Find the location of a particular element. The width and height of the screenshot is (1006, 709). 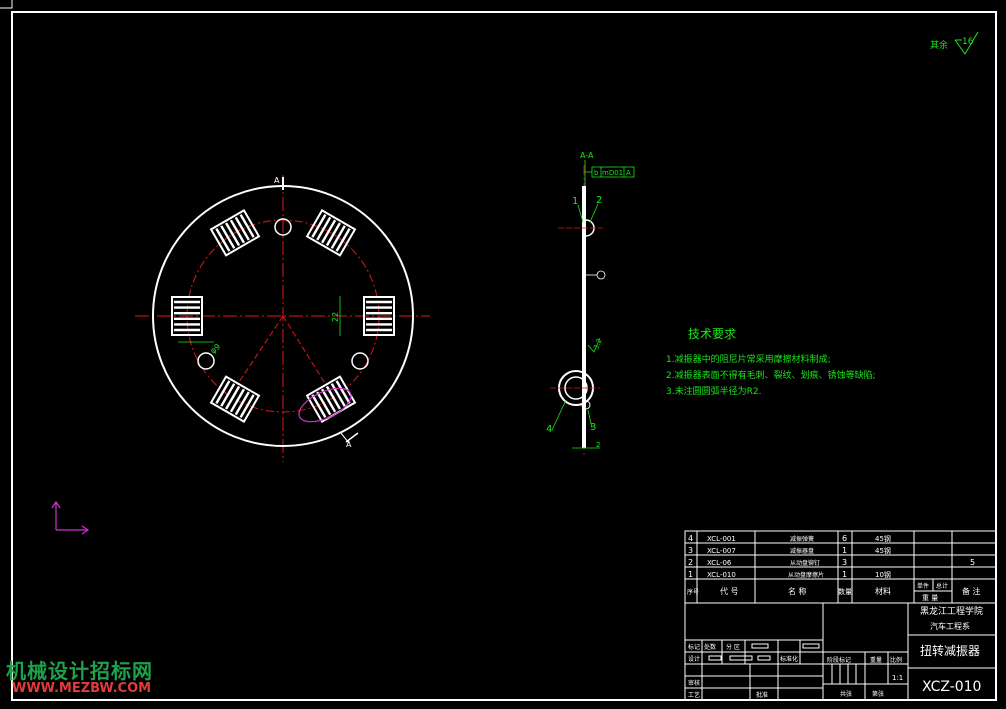

callout-3: 3 is located at coordinates (593, 427).